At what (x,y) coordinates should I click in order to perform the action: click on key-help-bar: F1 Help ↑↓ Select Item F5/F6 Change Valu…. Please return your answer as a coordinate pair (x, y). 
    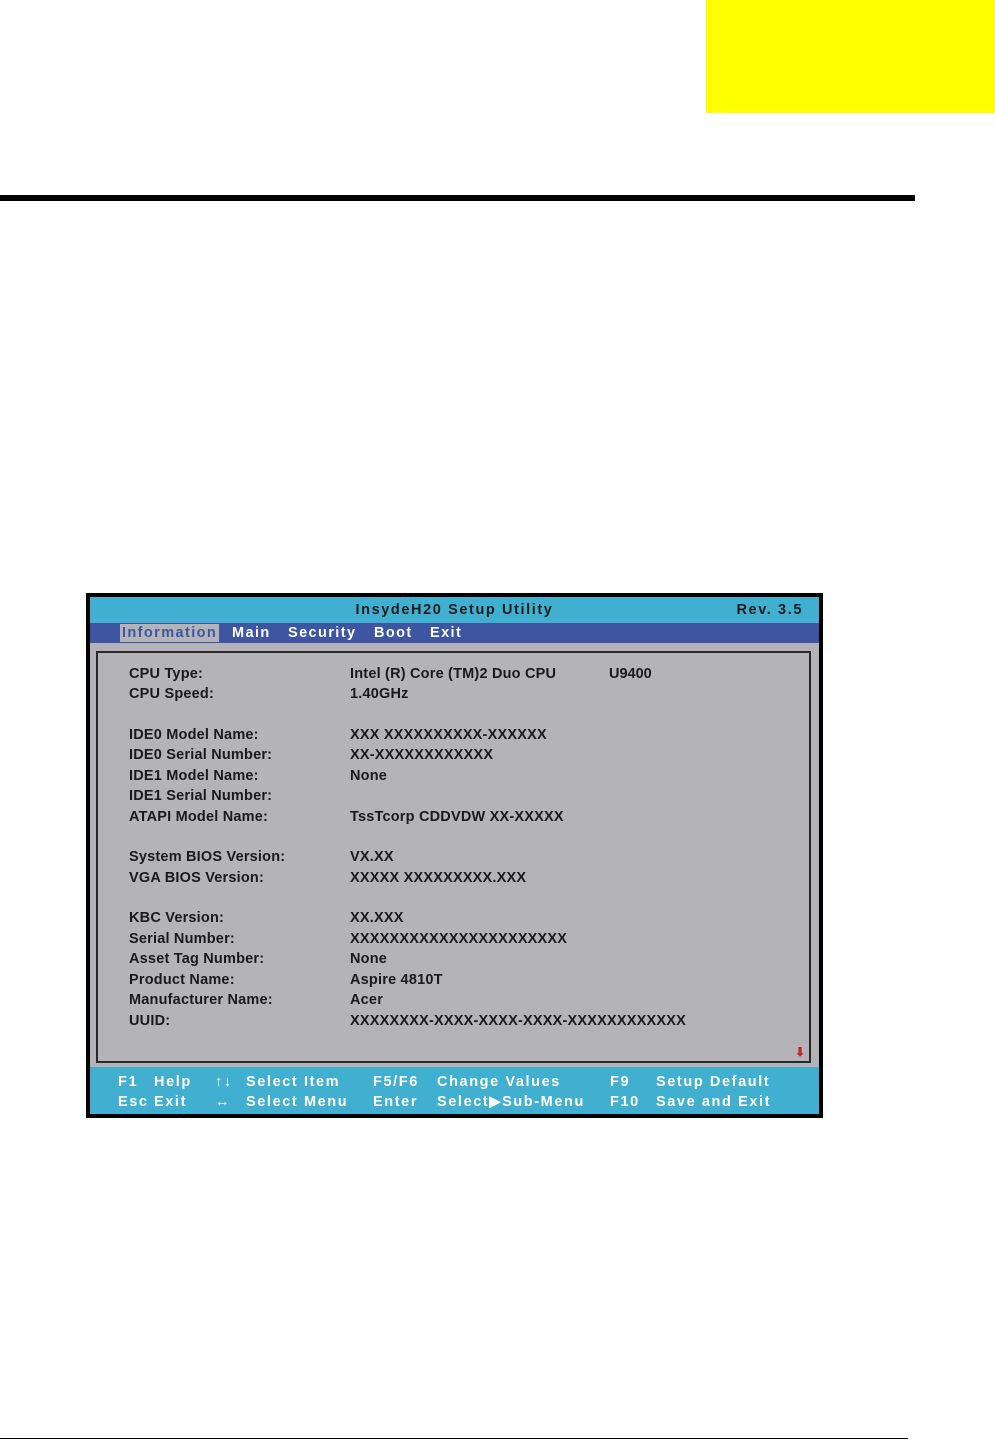
    Looking at the image, I should click on (454, 1090).